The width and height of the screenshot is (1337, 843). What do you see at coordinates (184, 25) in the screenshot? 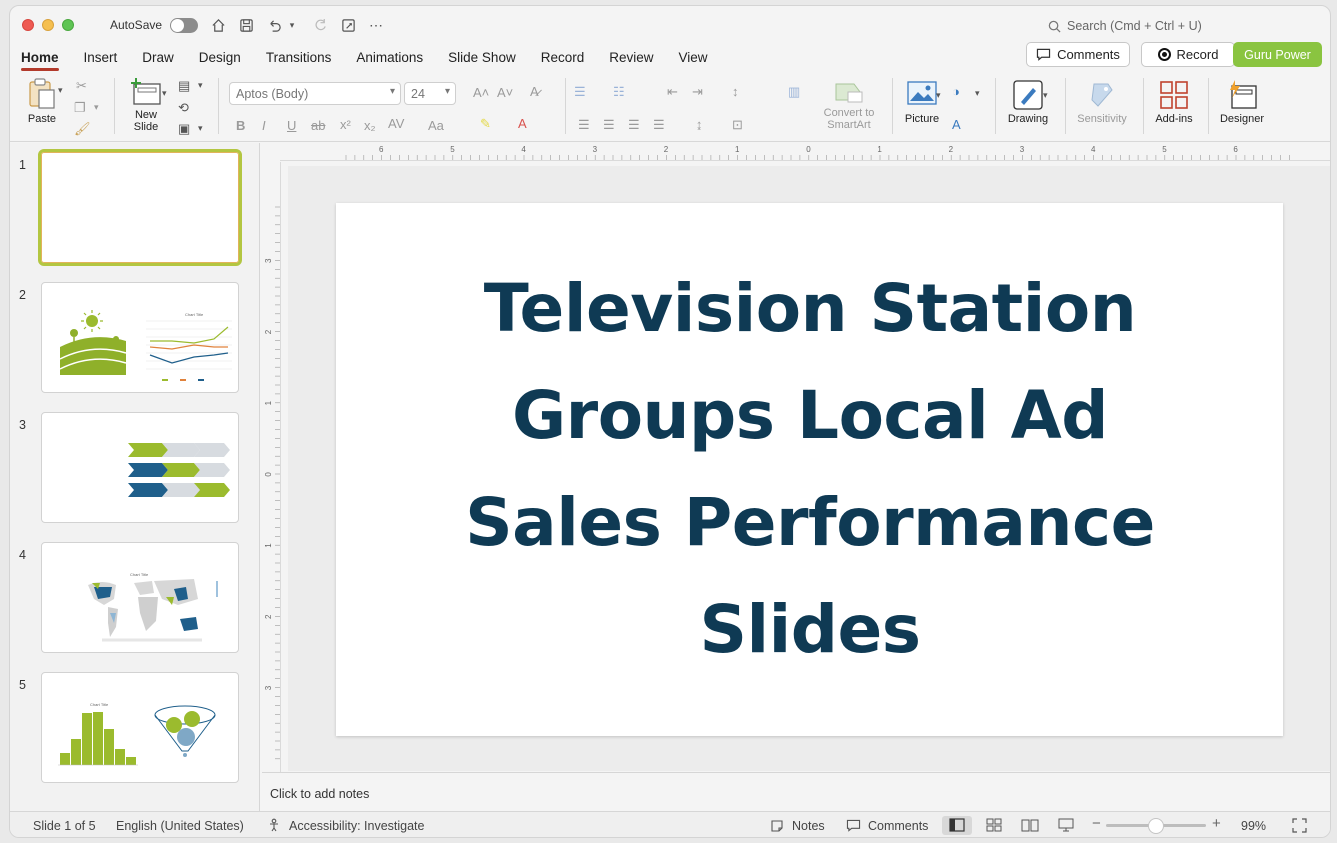
I see `autosave-toggle` at bounding box center [184, 25].